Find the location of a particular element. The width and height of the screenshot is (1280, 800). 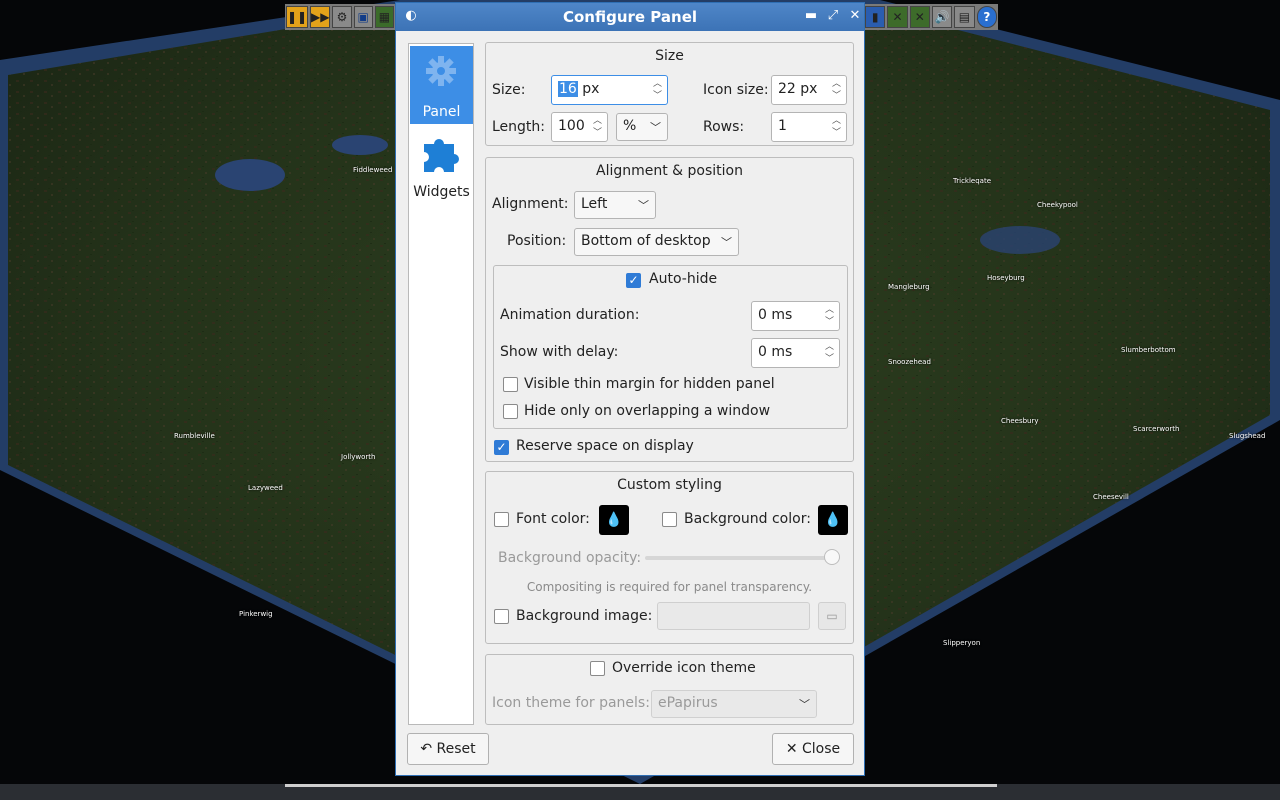

show-delay-value: 0 ms is located at coordinates (775, 352).